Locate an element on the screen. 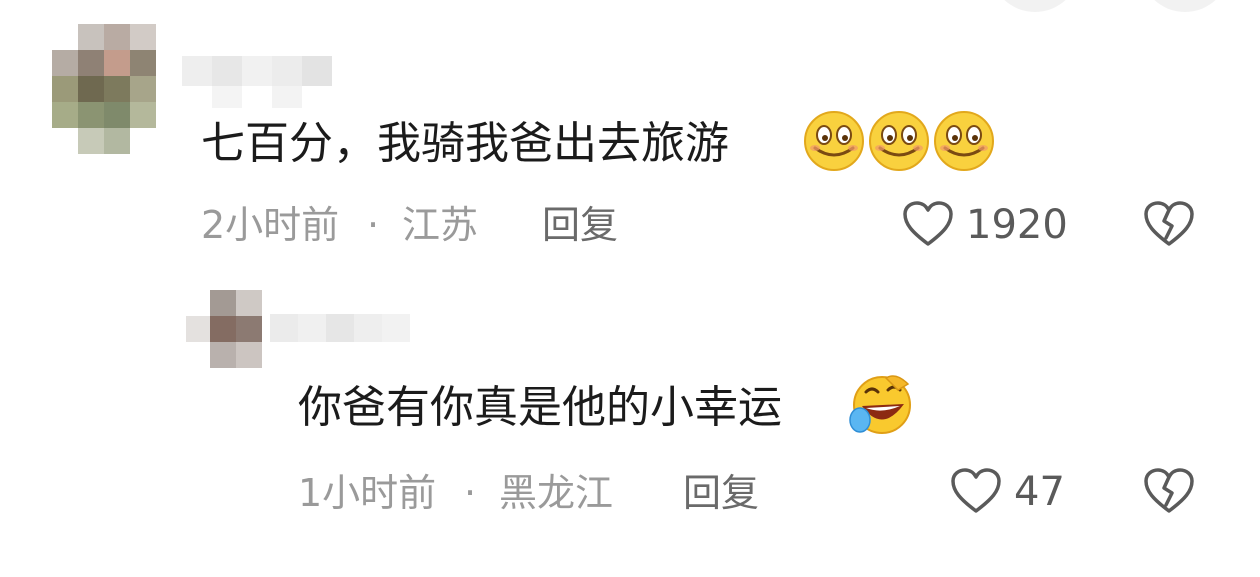  comment-location: 黑龙江 is located at coordinates (556, 493).